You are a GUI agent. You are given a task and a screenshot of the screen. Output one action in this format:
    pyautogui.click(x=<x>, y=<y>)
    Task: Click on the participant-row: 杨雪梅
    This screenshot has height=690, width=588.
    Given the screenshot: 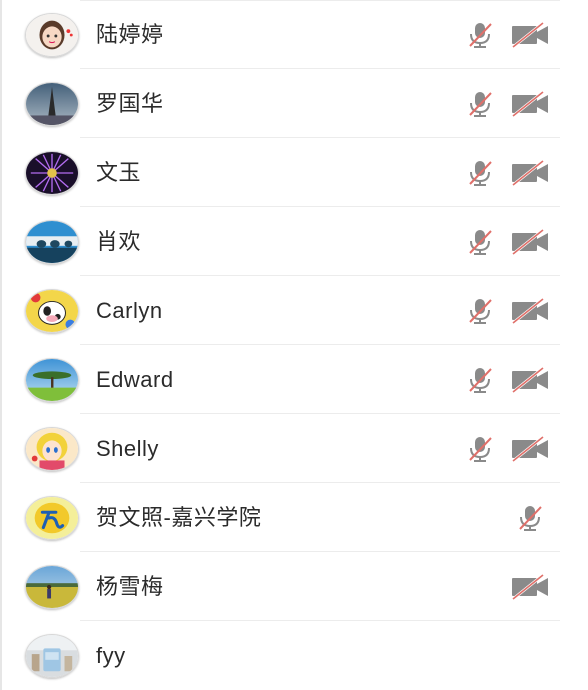 What is the action you would take?
    pyautogui.click(x=294, y=586)
    